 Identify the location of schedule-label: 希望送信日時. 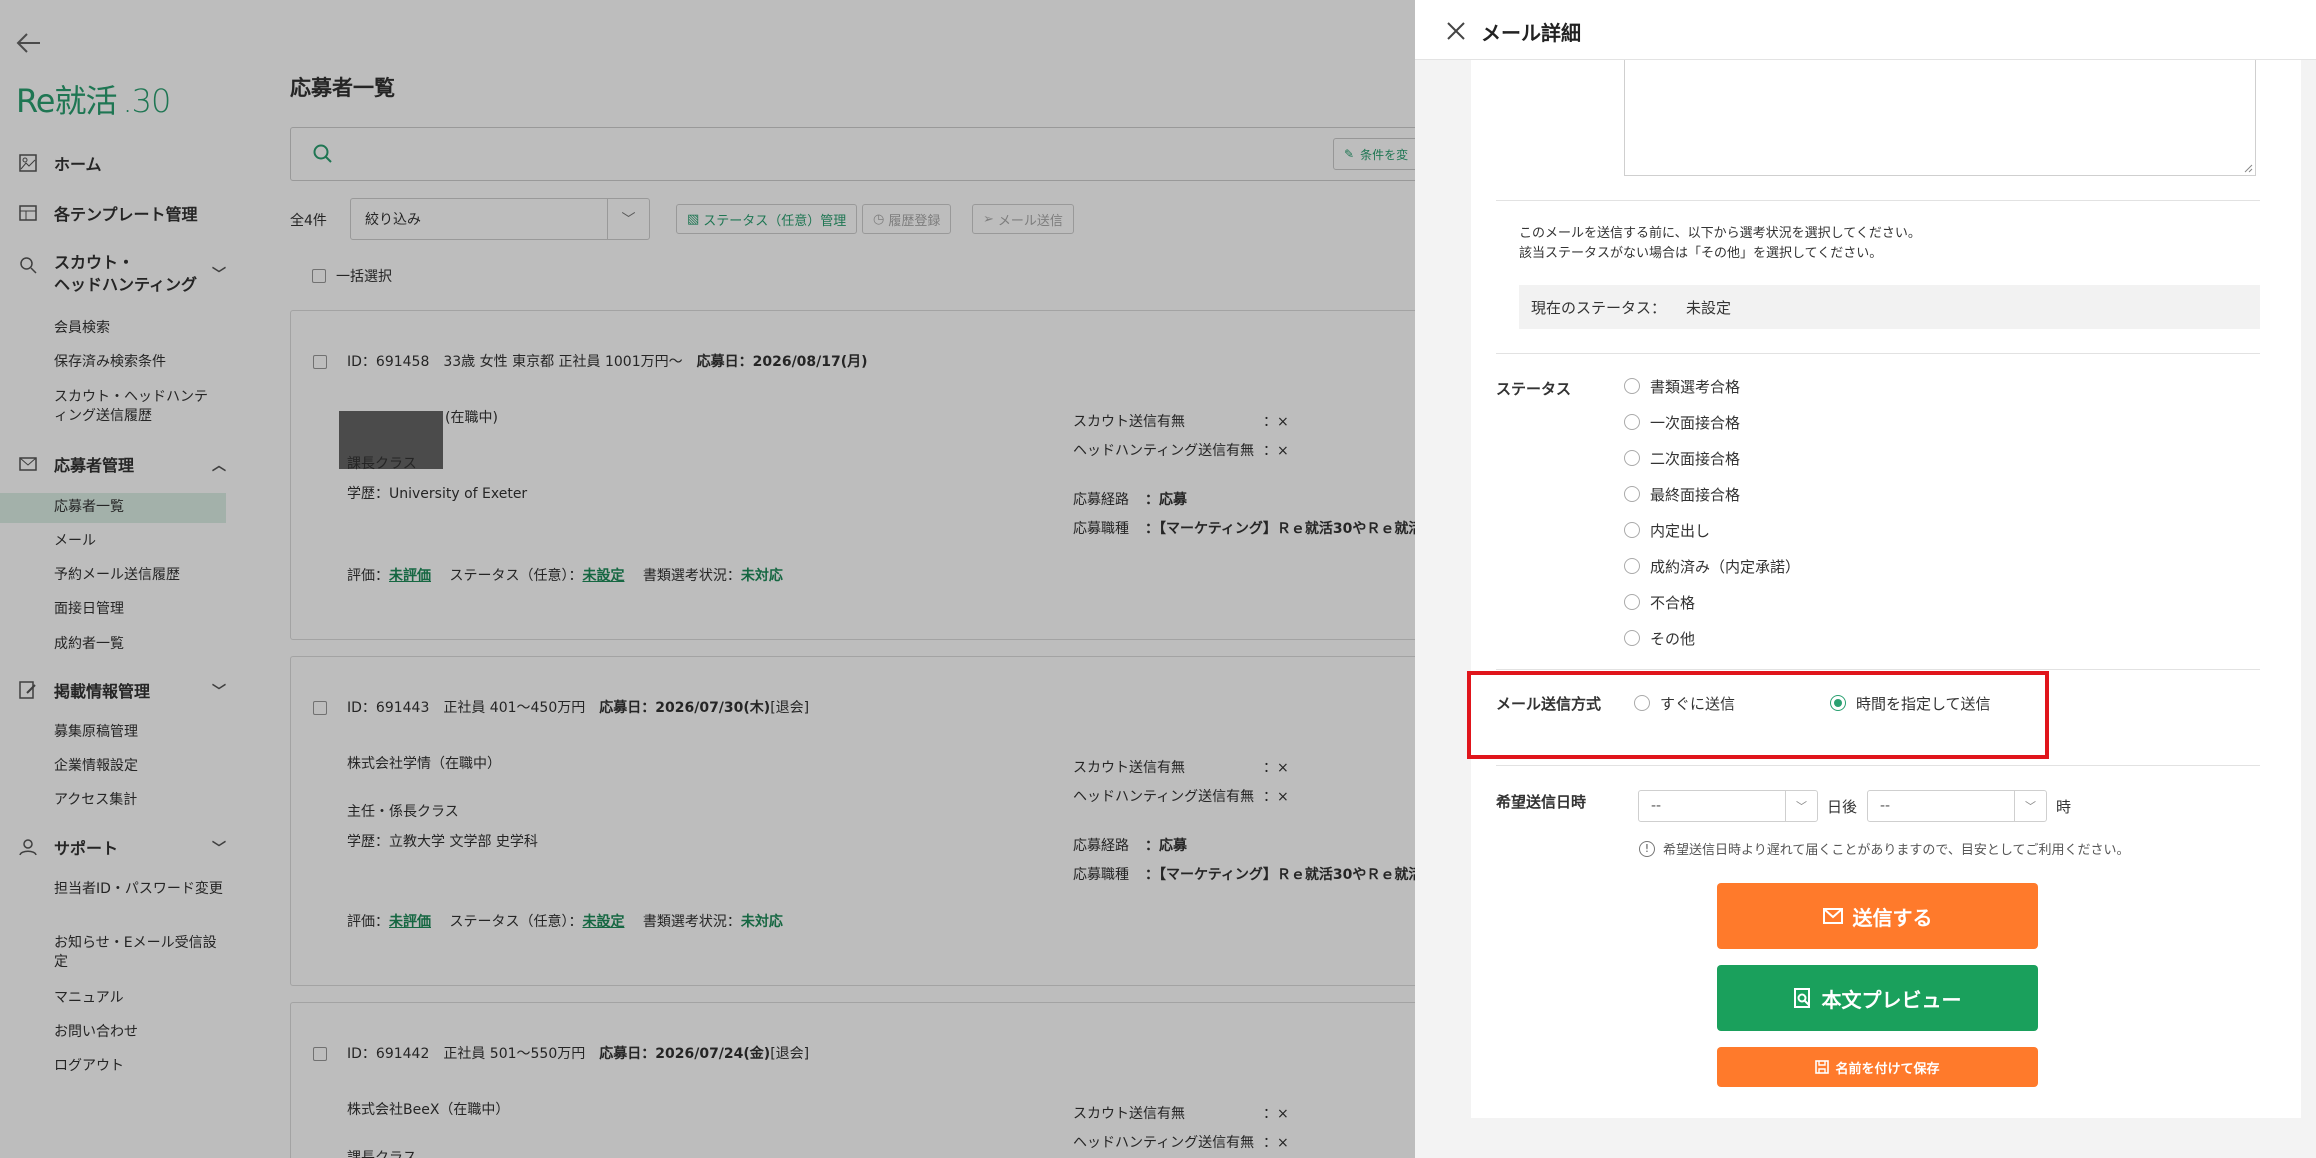
(1541, 802).